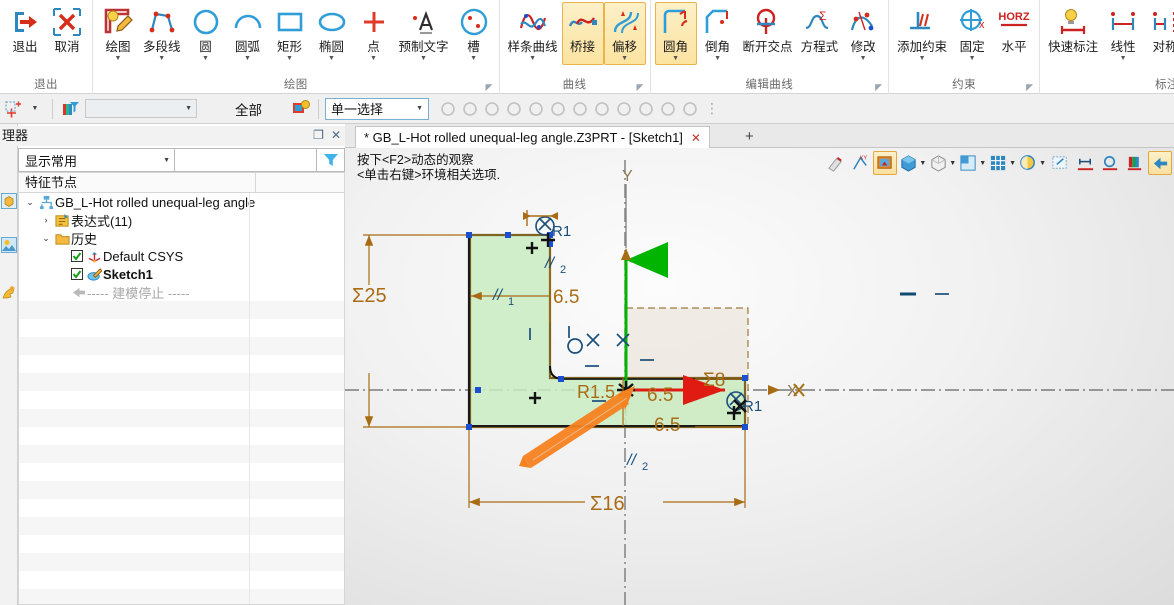 The image size is (1174, 605). Describe the element at coordinates (631, 460) in the screenshot. I see `parallel-constraint-3: //` at that location.